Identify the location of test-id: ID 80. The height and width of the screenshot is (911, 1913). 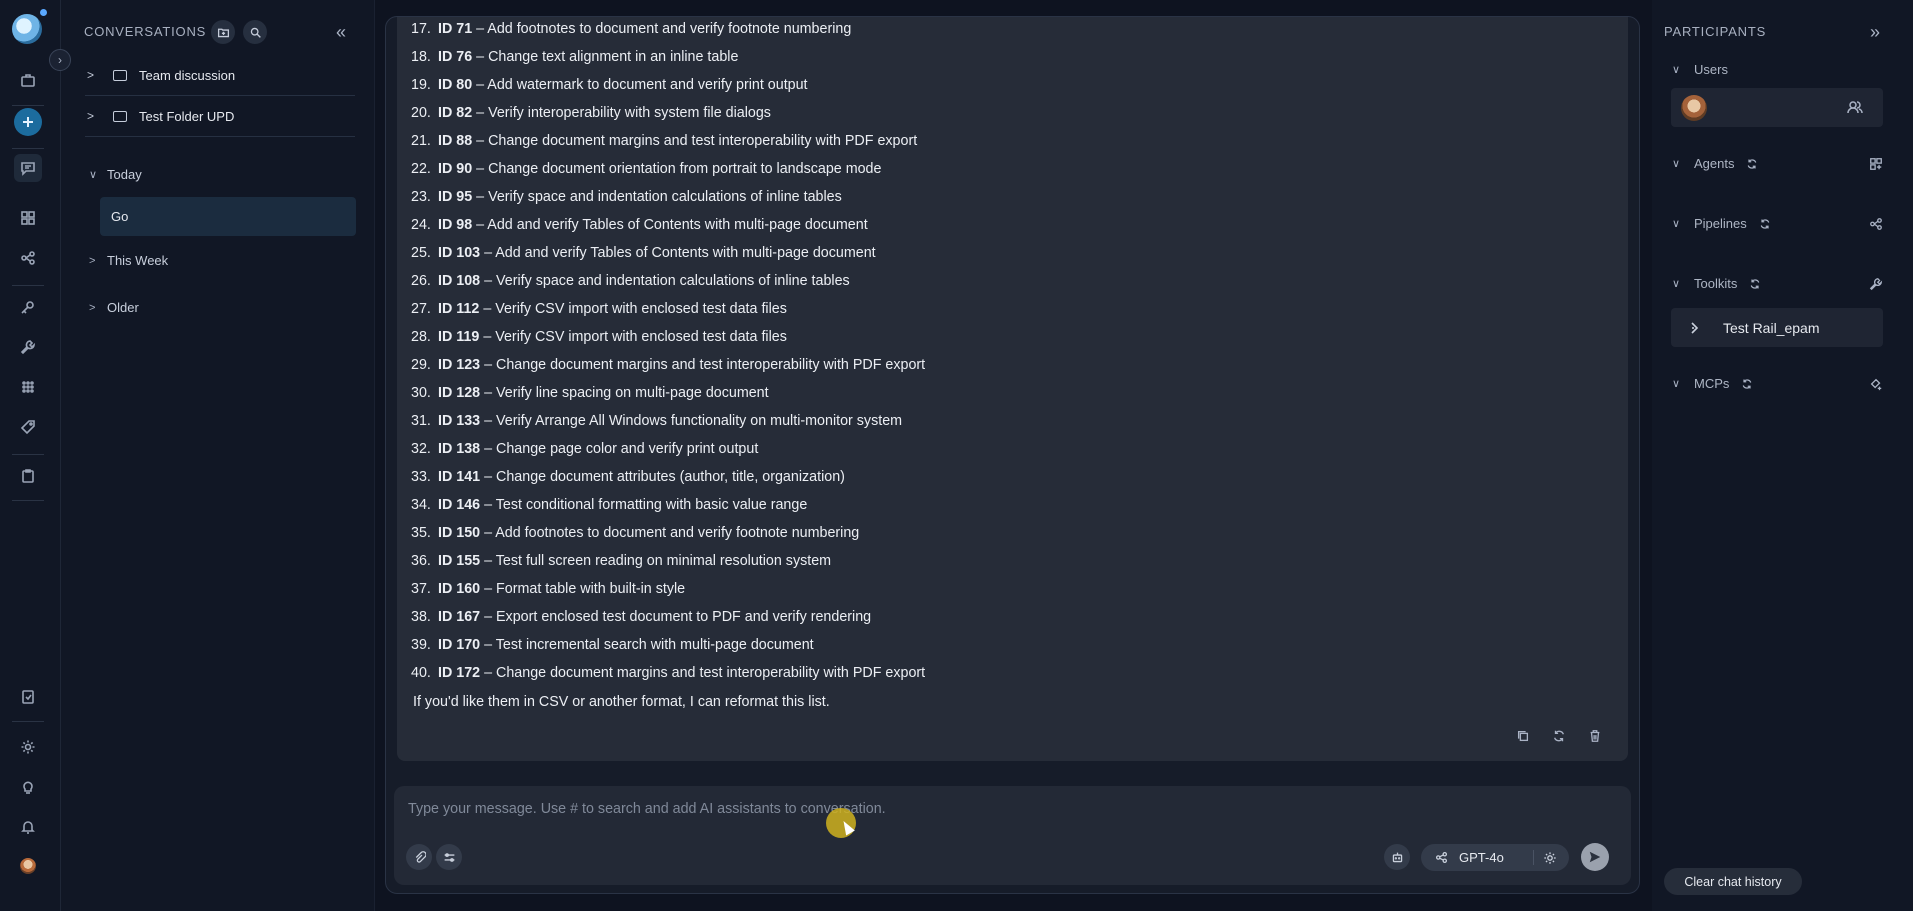
(455, 85).